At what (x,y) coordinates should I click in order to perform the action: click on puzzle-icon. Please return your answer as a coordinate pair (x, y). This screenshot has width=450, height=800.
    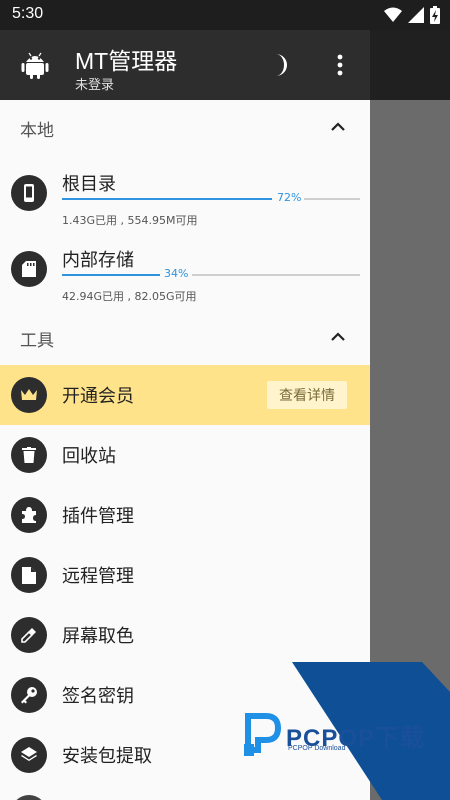
    Looking at the image, I should click on (29, 515).